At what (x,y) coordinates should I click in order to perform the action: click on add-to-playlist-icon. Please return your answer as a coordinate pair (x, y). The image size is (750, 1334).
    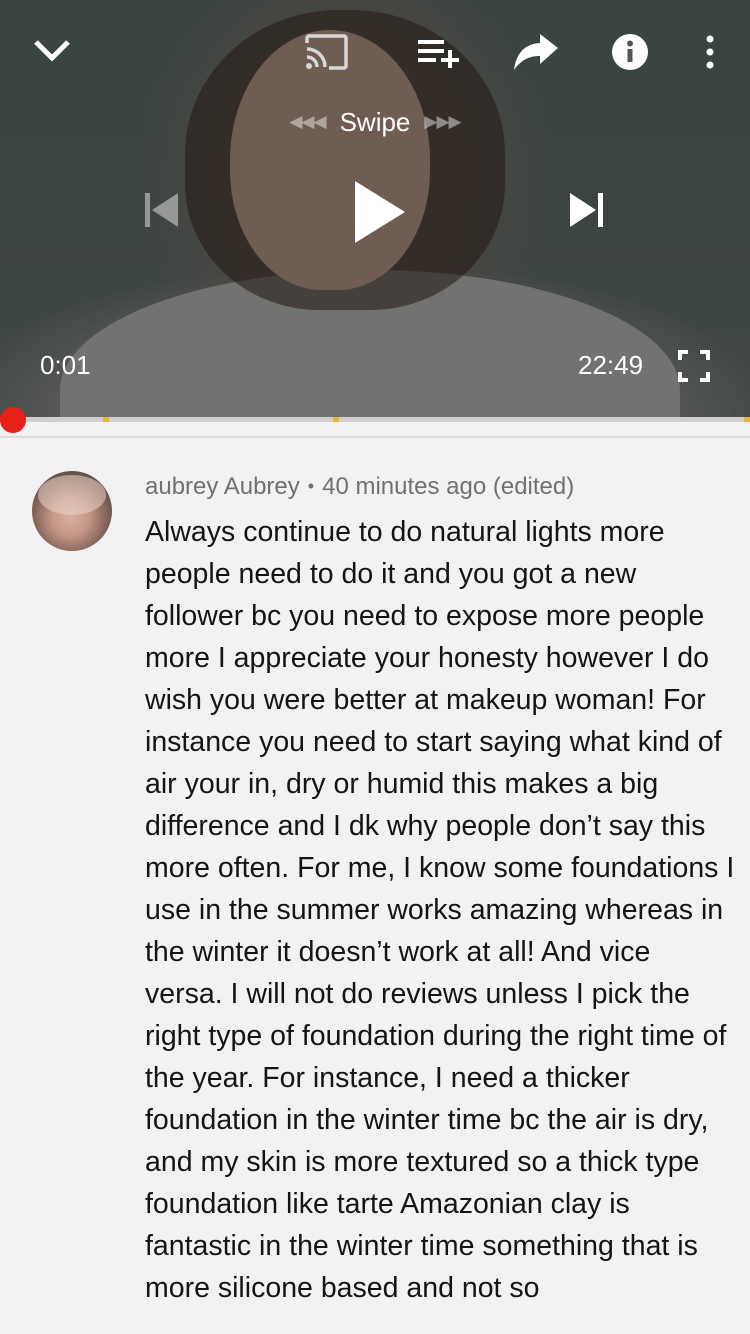
    Looking at the image, I should click on (438, 54).